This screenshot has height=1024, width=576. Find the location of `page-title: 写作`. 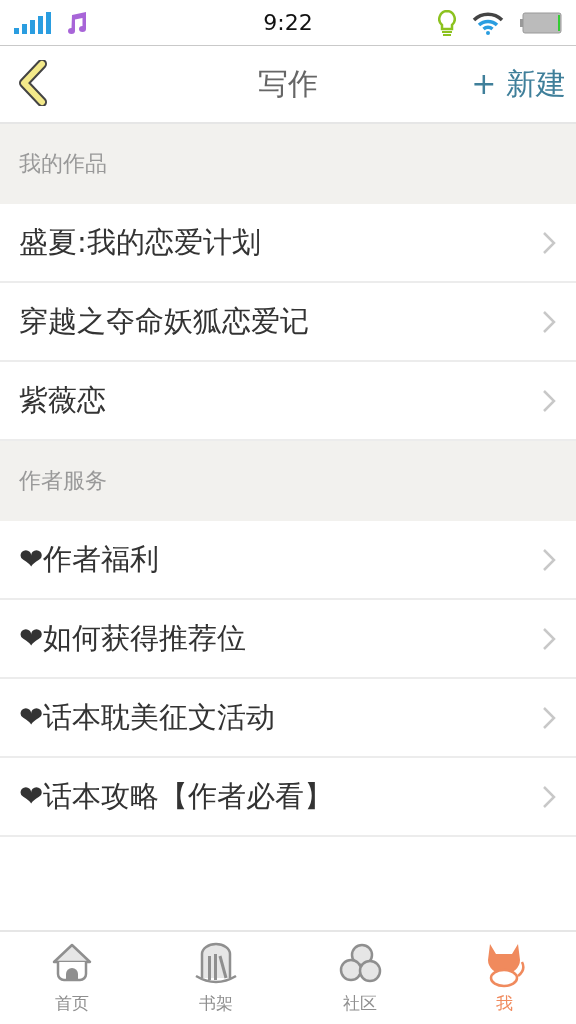

page-title: 写作 is located at coordinates (288, 83).